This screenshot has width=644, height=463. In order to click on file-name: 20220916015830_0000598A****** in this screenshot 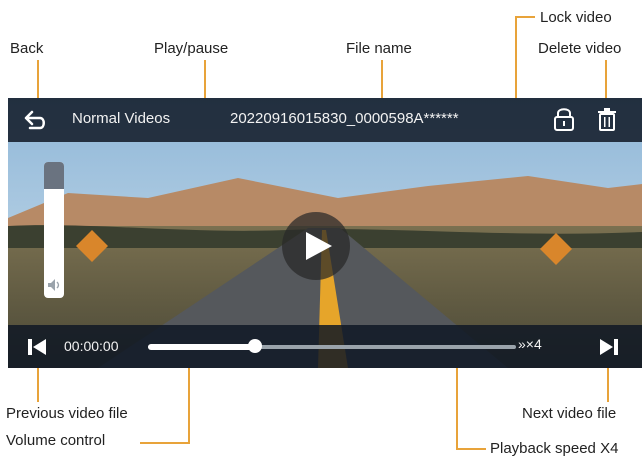, I will do `click(344, 118)`.